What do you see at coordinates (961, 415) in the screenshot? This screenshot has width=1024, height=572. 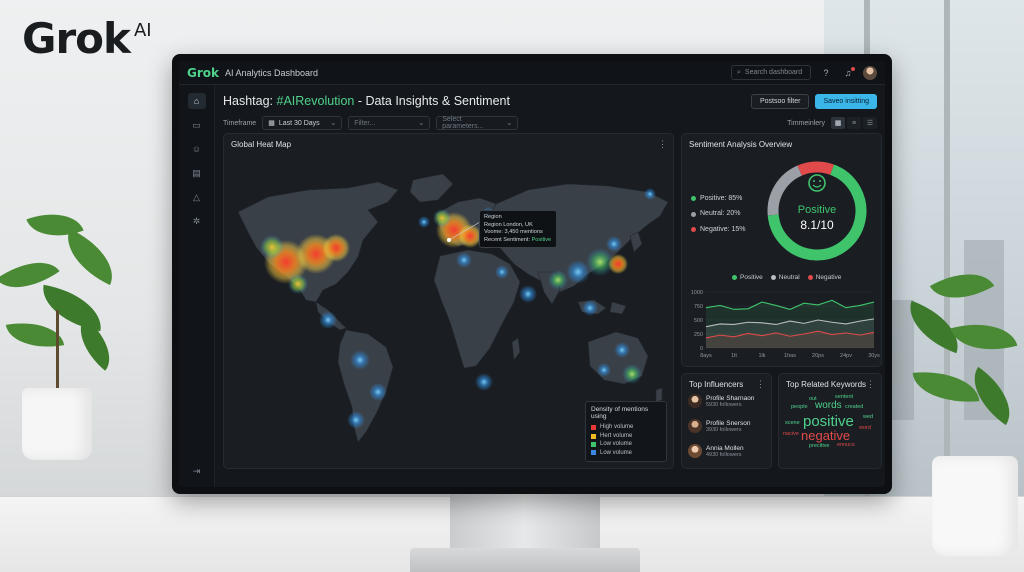 I see `plant-right` at bounding box center [961, 415].